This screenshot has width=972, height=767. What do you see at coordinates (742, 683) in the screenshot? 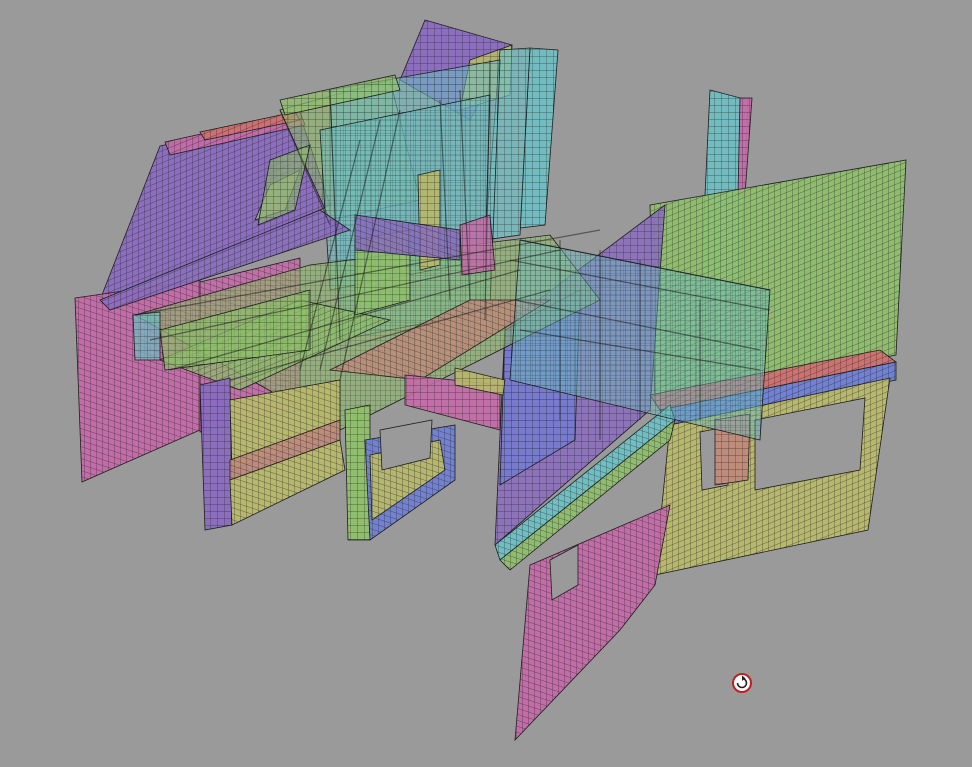
I see `rotate-cursor-icon` at bounding box center [742, 683].